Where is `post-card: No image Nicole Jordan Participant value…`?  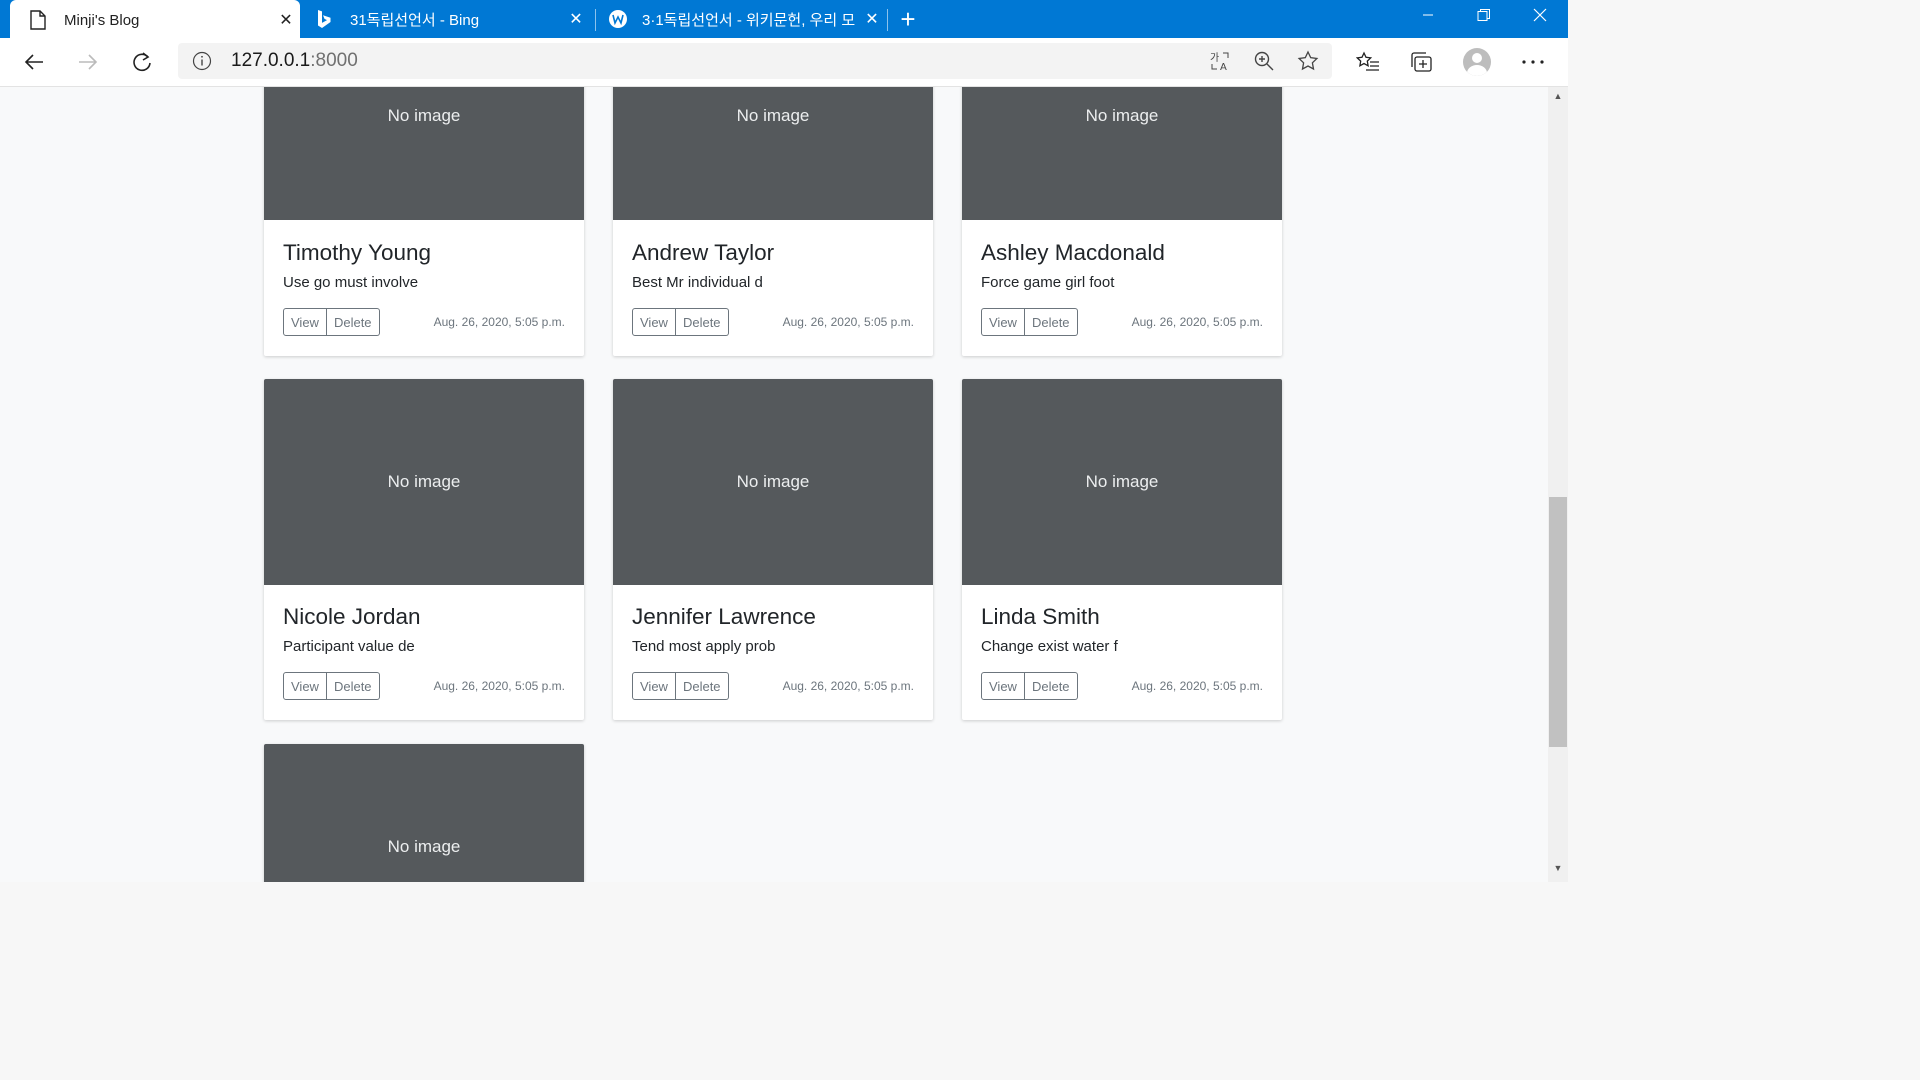
post-card: No image Nicole Jordan Participant value… is located at coordinates (424, 549).